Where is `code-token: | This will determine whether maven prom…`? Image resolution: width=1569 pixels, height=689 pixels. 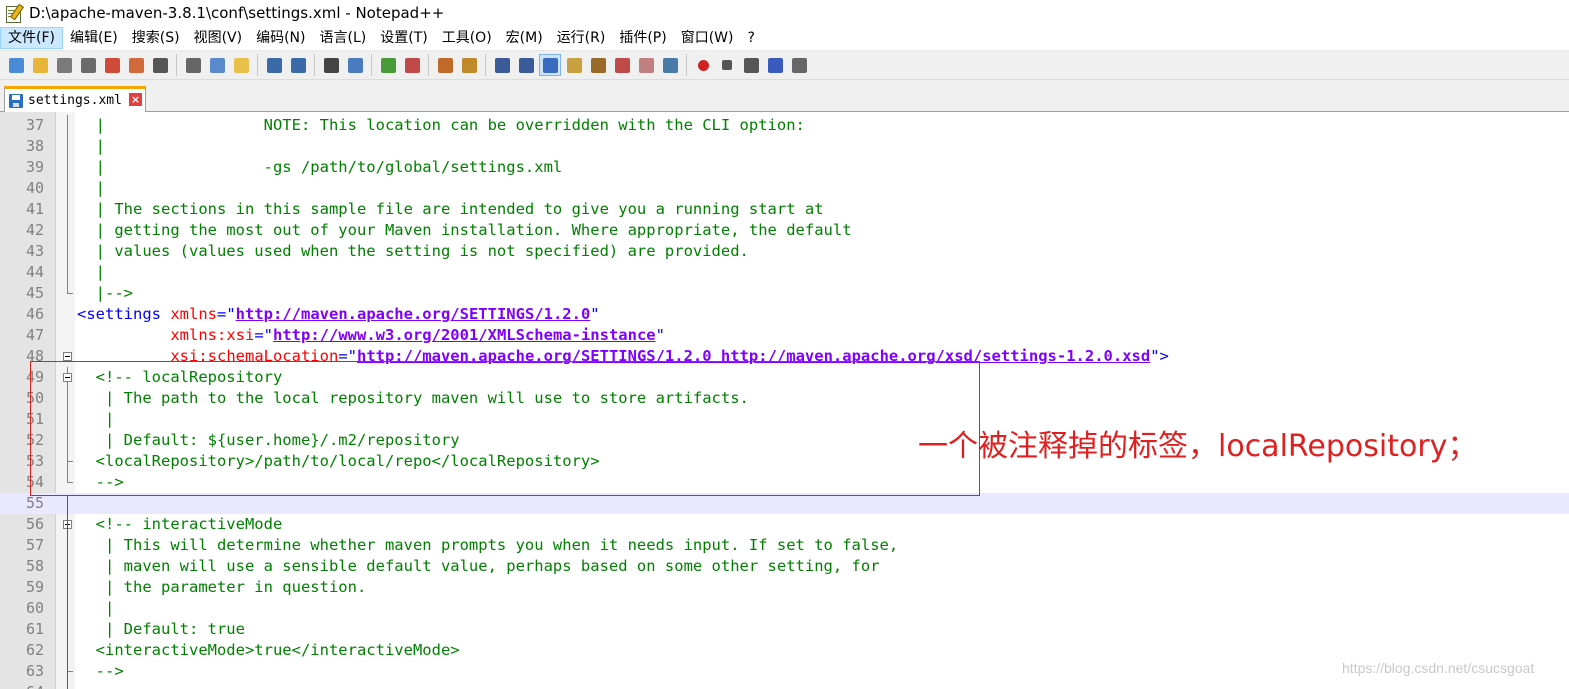 code-token: | This will determine whether maven prom… is located at coordinates (488, 545).